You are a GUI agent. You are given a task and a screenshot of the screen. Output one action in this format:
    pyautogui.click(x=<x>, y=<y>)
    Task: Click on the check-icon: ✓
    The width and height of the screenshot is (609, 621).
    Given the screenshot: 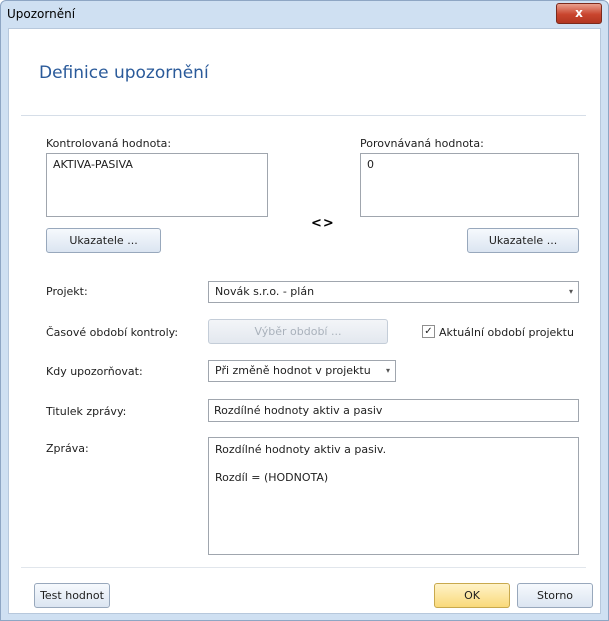 What is the action you would take?
    pyautogui.click(x=428, y=331)
    